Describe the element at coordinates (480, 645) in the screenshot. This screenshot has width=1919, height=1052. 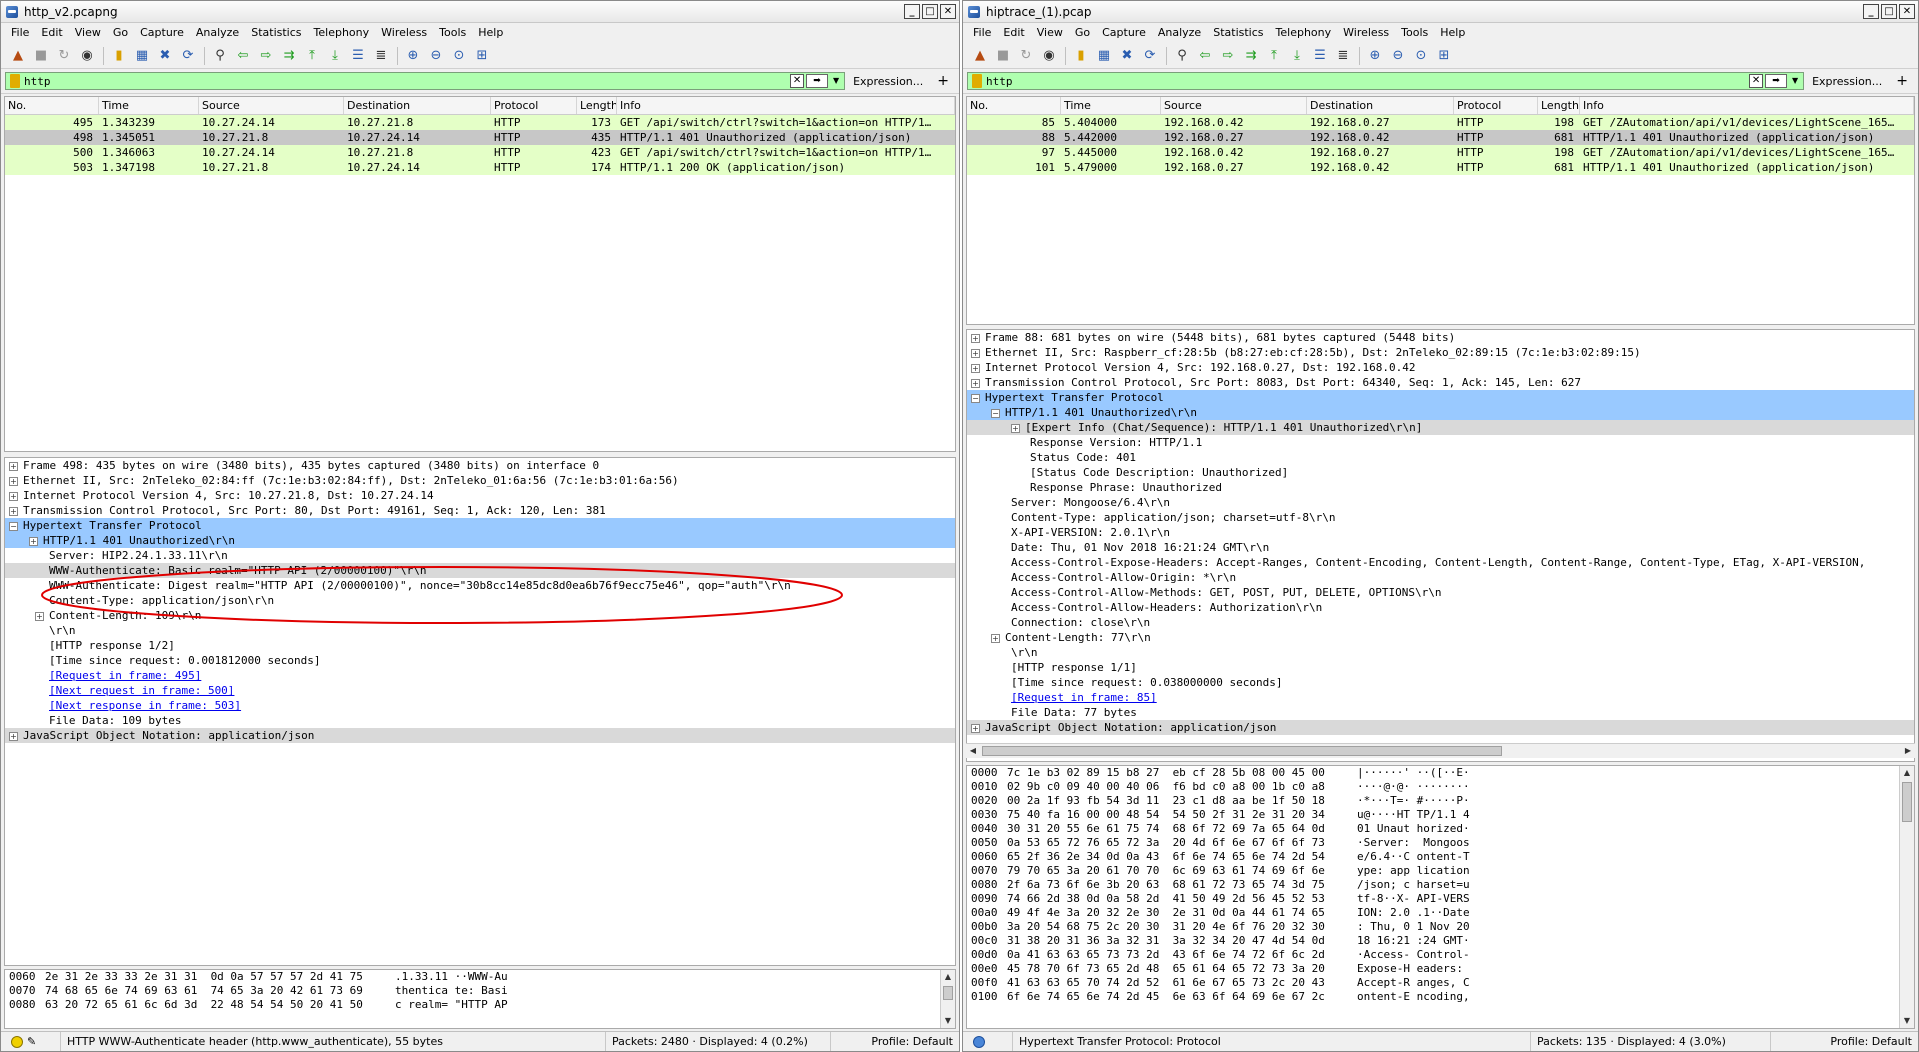
I see `tree-row-http-response: [HTTP response 1/2]` at that location.